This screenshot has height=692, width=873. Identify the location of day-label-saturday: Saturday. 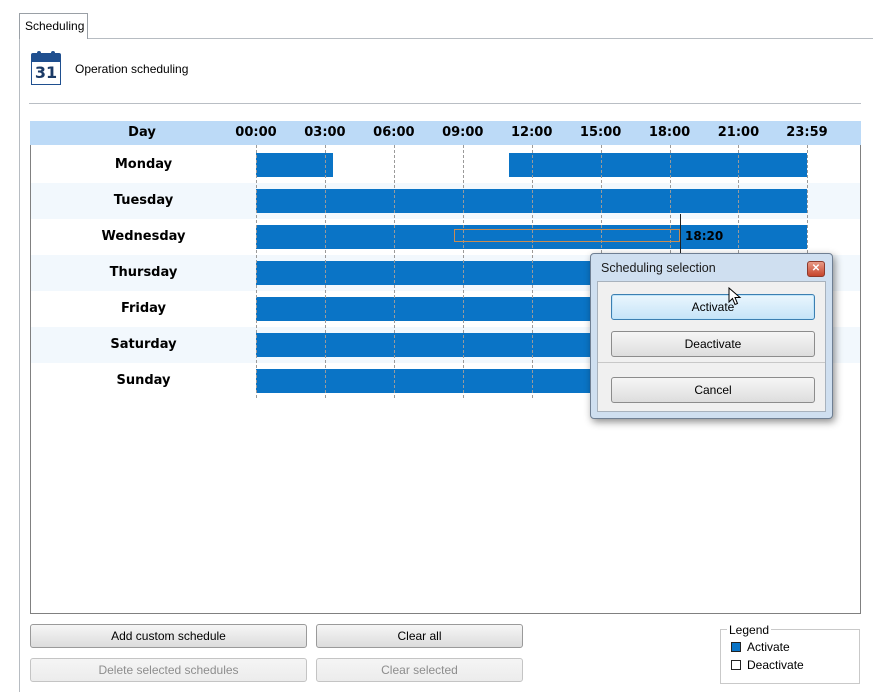
(143, 344).